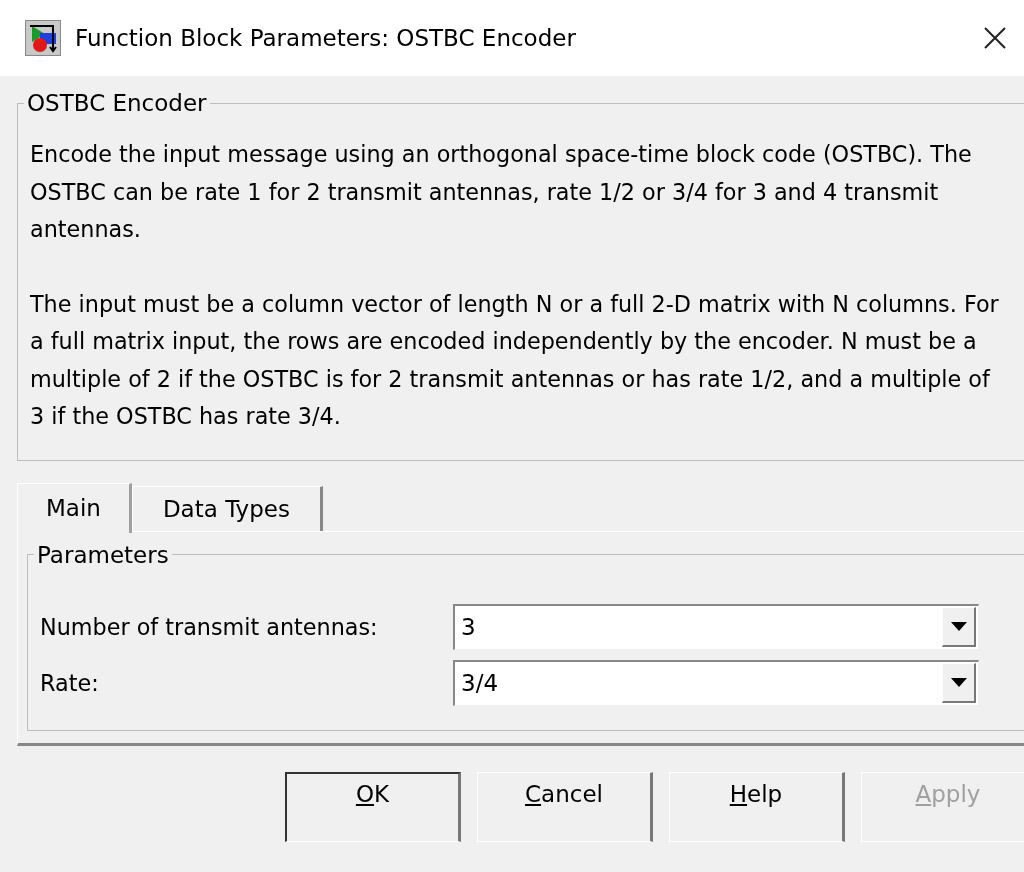 The image size is (1024, 872). What do you see at coordinates (74, 507) in the screenshot?
I see `tab: Main` at bounding box center [74, 507].